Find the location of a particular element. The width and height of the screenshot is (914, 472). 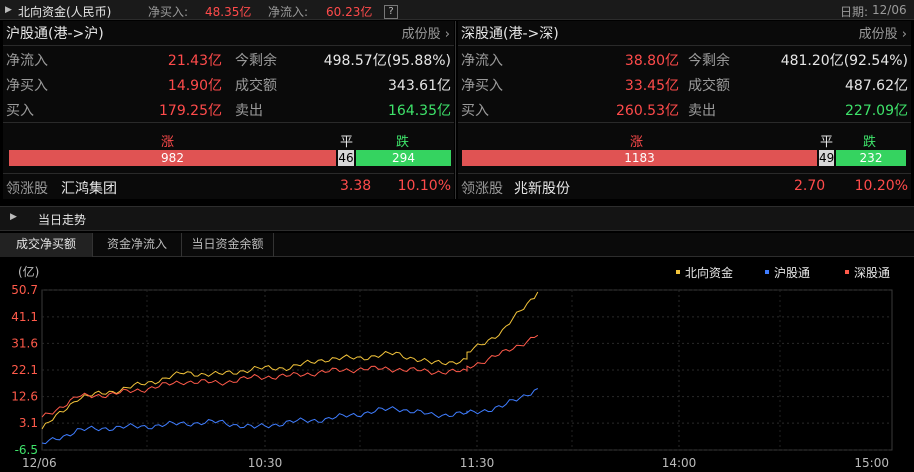

sz-net-inflow-value: 38.80亿 is located at coordinates (651, 61).